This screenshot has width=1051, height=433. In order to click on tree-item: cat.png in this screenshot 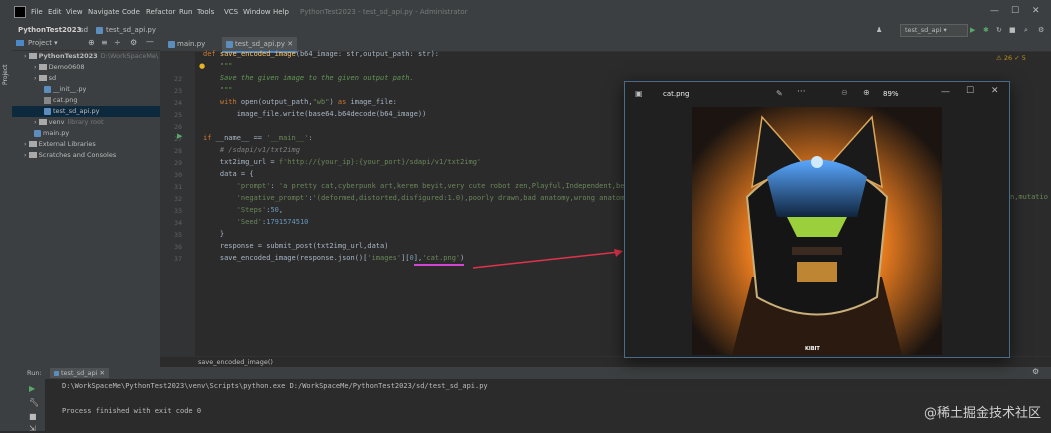, I will do `click(86, 100)`.